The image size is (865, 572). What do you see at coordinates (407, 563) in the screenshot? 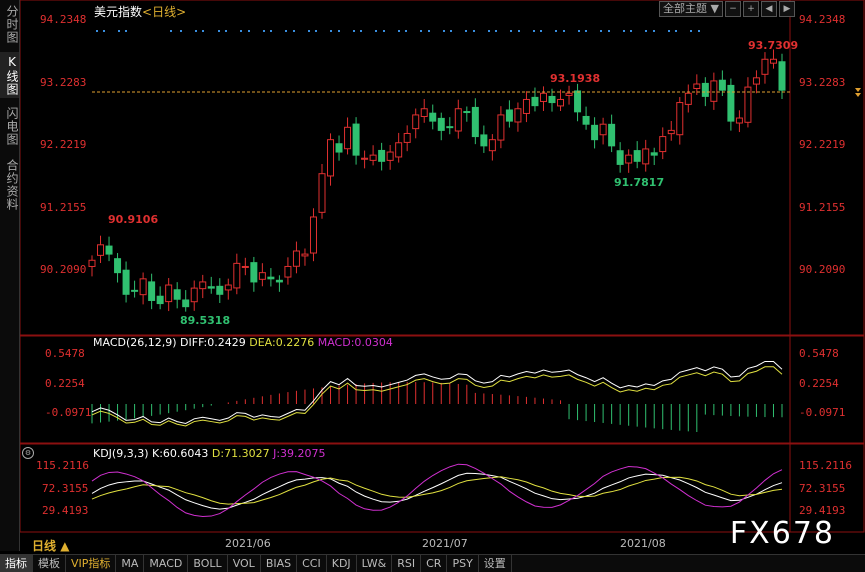
I see `tab-rsi: RSI` at bounding box center [407, 563].